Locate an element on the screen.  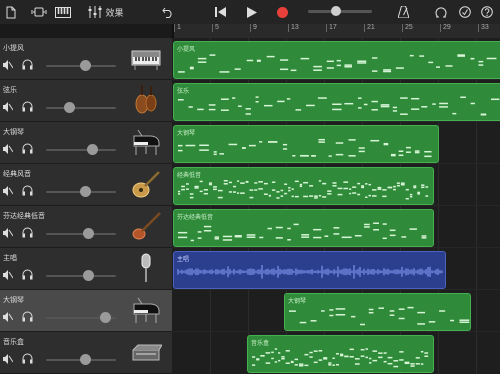
document-icon is located at coordinates (11, 12).